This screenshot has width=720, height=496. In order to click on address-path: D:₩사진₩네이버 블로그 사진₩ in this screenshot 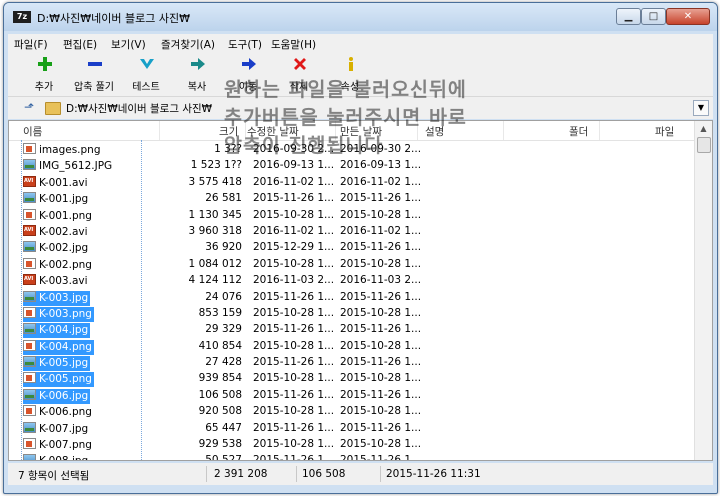, I will do `click(139, 108)`.